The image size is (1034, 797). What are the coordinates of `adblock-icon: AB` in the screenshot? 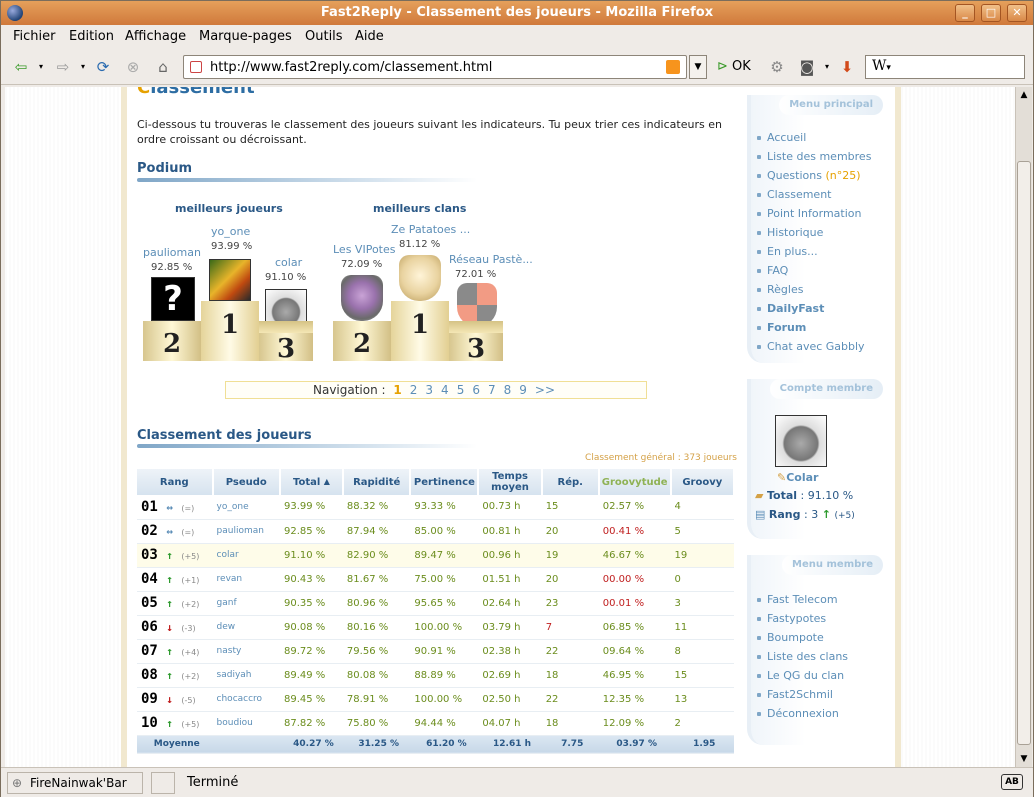 It's located at (1012, 782).